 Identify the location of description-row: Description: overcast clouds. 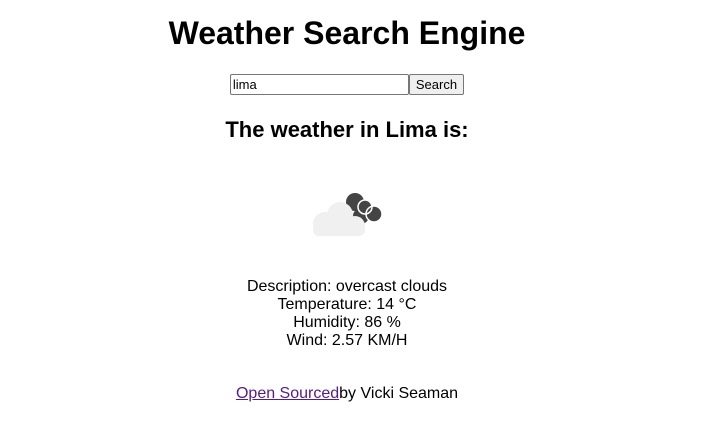
(347, 287).